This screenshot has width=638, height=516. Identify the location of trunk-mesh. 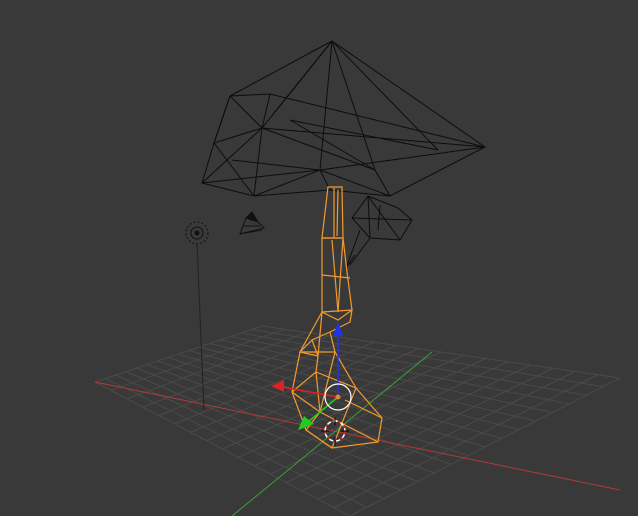
(337, 317).